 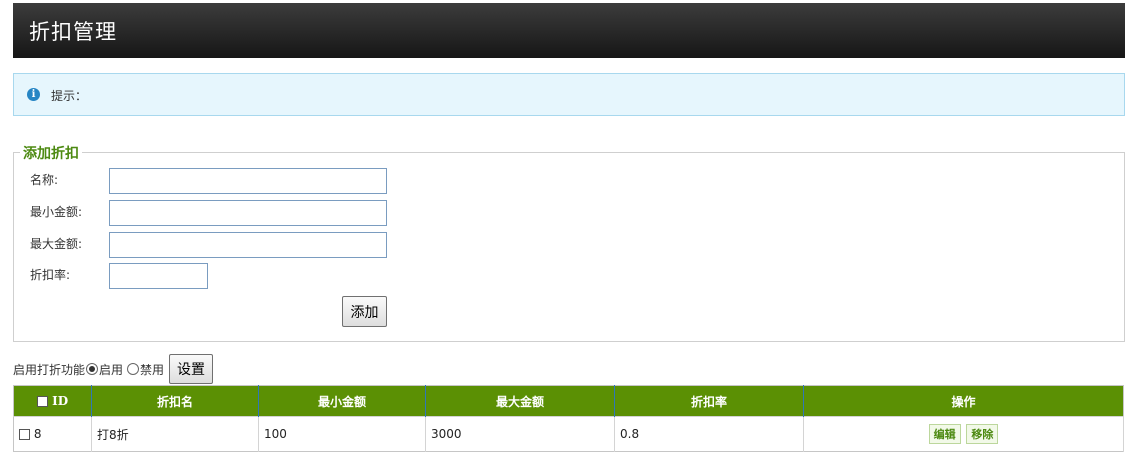 I want to click on toggle-label: 启用打折功能, so click(x=49, y=369).